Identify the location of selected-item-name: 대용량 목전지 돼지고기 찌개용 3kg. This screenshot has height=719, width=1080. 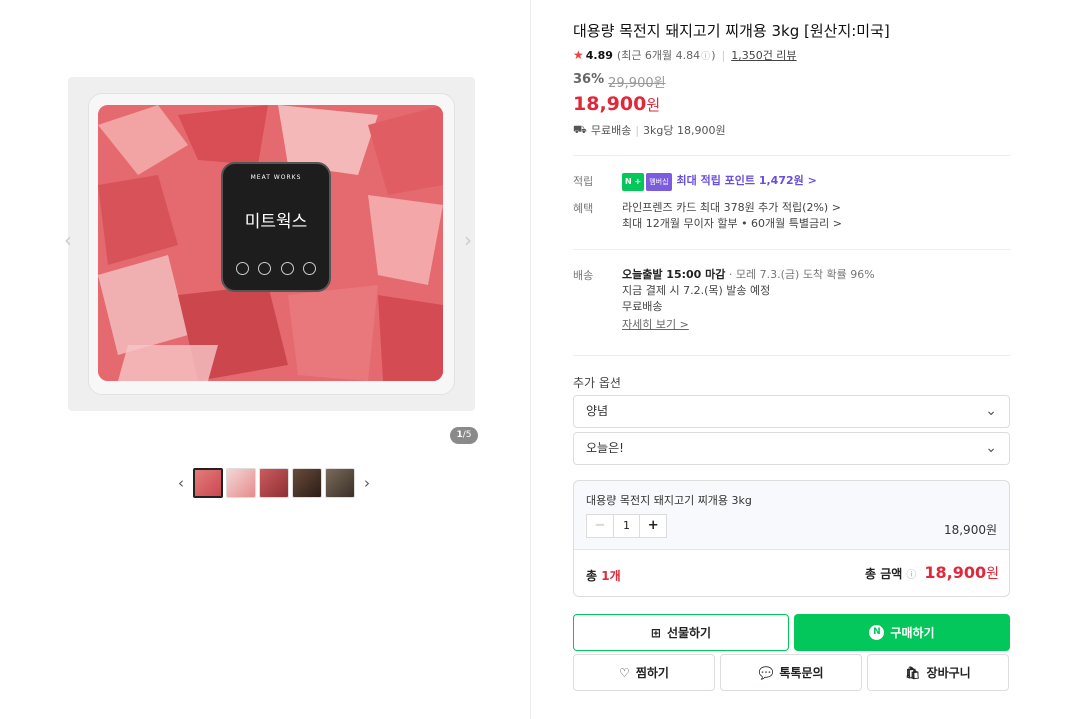
(669, 500).